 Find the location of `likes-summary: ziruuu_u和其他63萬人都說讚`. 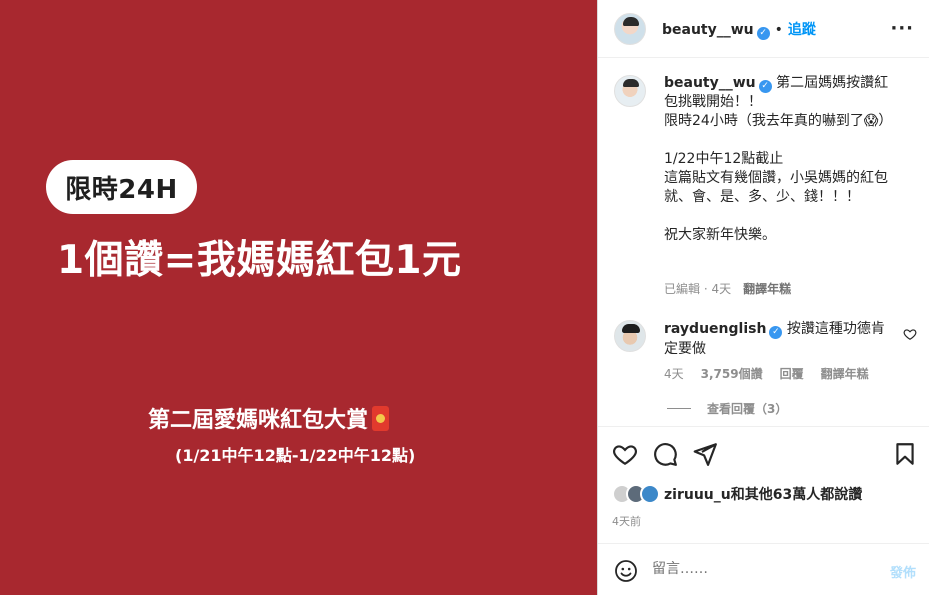

likes-summary: ziruuu_u和其他63萬人都說讚 is located at coordinates (737, 494).